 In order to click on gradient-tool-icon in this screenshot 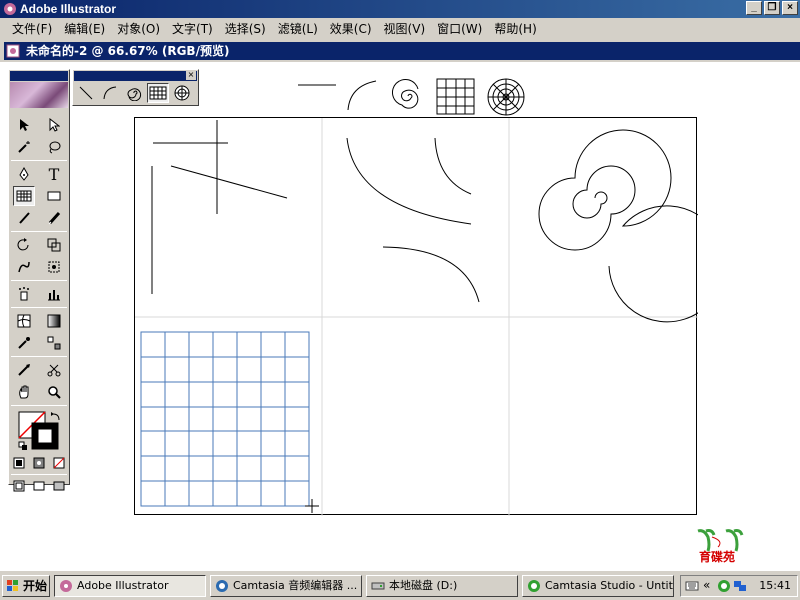, I will do `click(54, 321)`.